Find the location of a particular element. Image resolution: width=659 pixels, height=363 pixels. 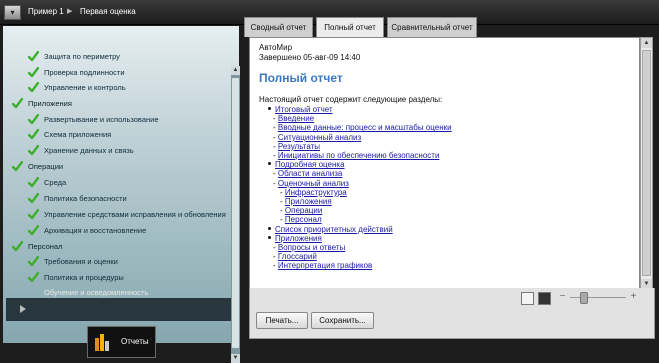

toc-item: - Результаты is located at coordinates (296, 146).